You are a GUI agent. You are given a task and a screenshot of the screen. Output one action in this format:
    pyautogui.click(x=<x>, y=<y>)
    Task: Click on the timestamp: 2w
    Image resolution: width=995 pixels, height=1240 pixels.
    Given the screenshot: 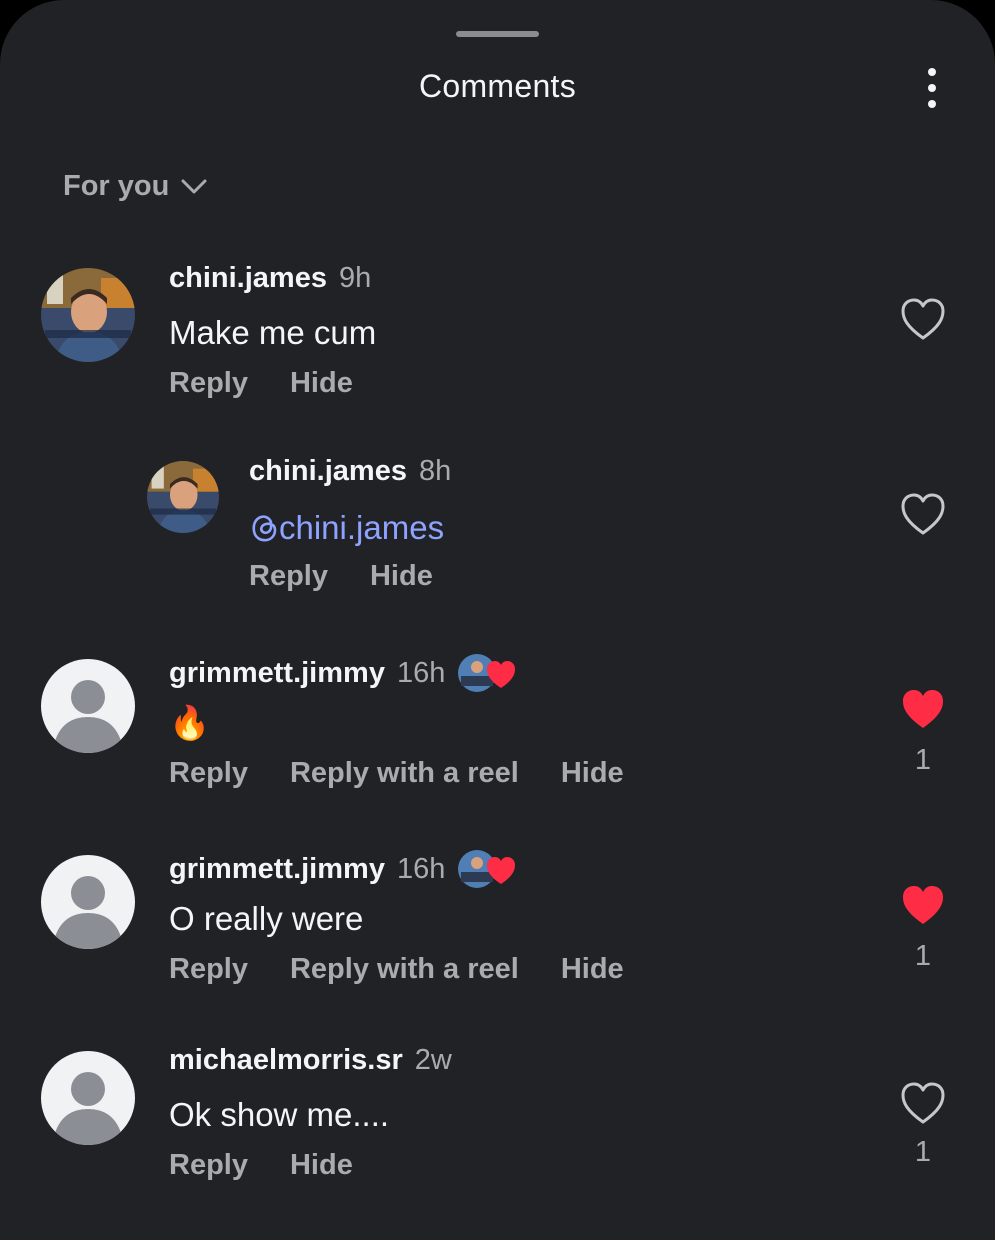 What is the action you would take?
    pyautogui.click(x=433, y=1060)
    